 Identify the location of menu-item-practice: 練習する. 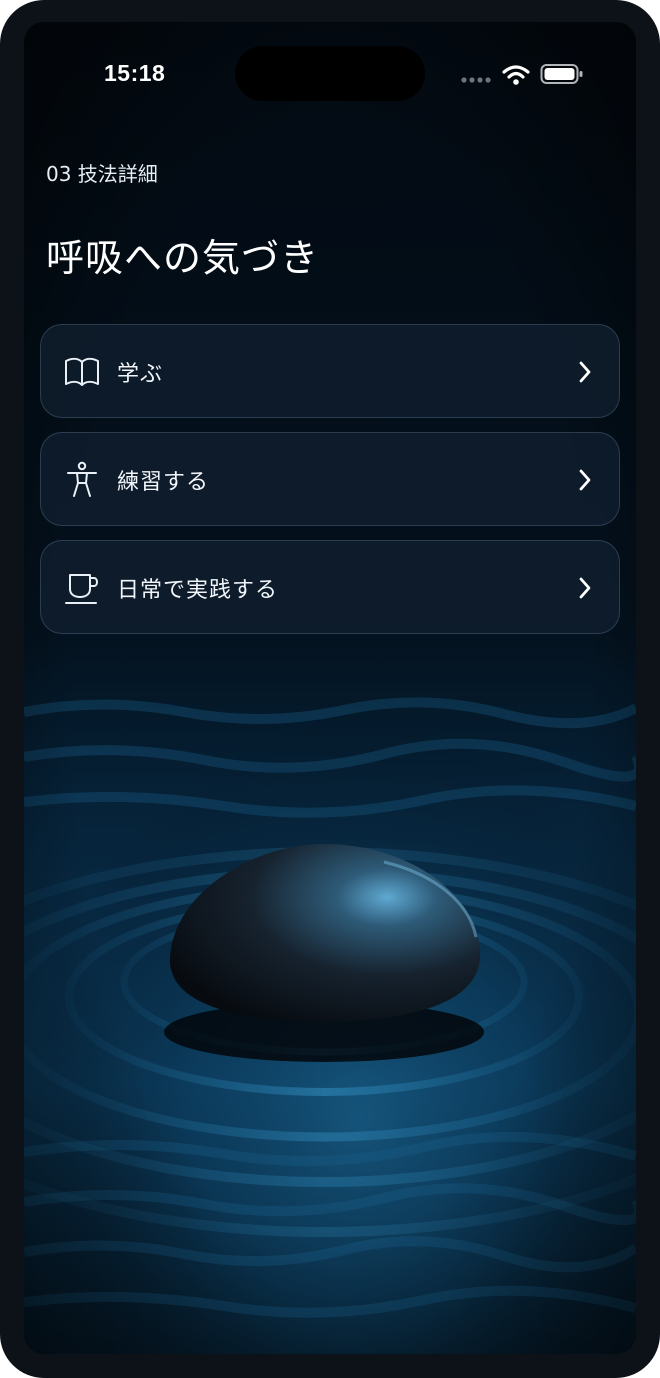
(330, 479).